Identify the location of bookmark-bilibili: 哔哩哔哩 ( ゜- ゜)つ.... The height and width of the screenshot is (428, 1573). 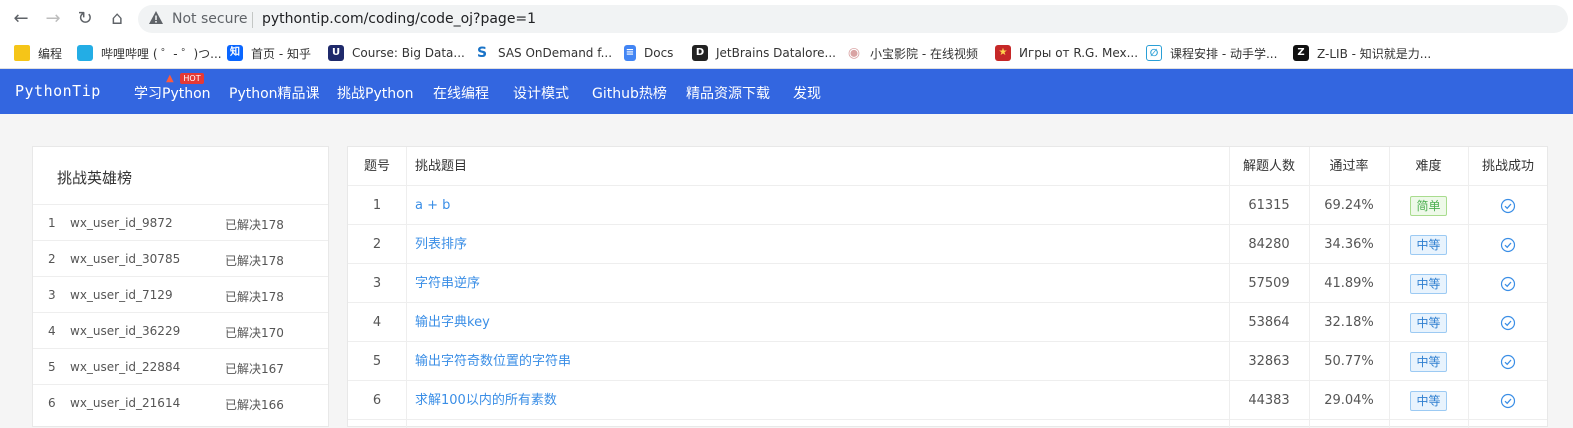
(149, 53).